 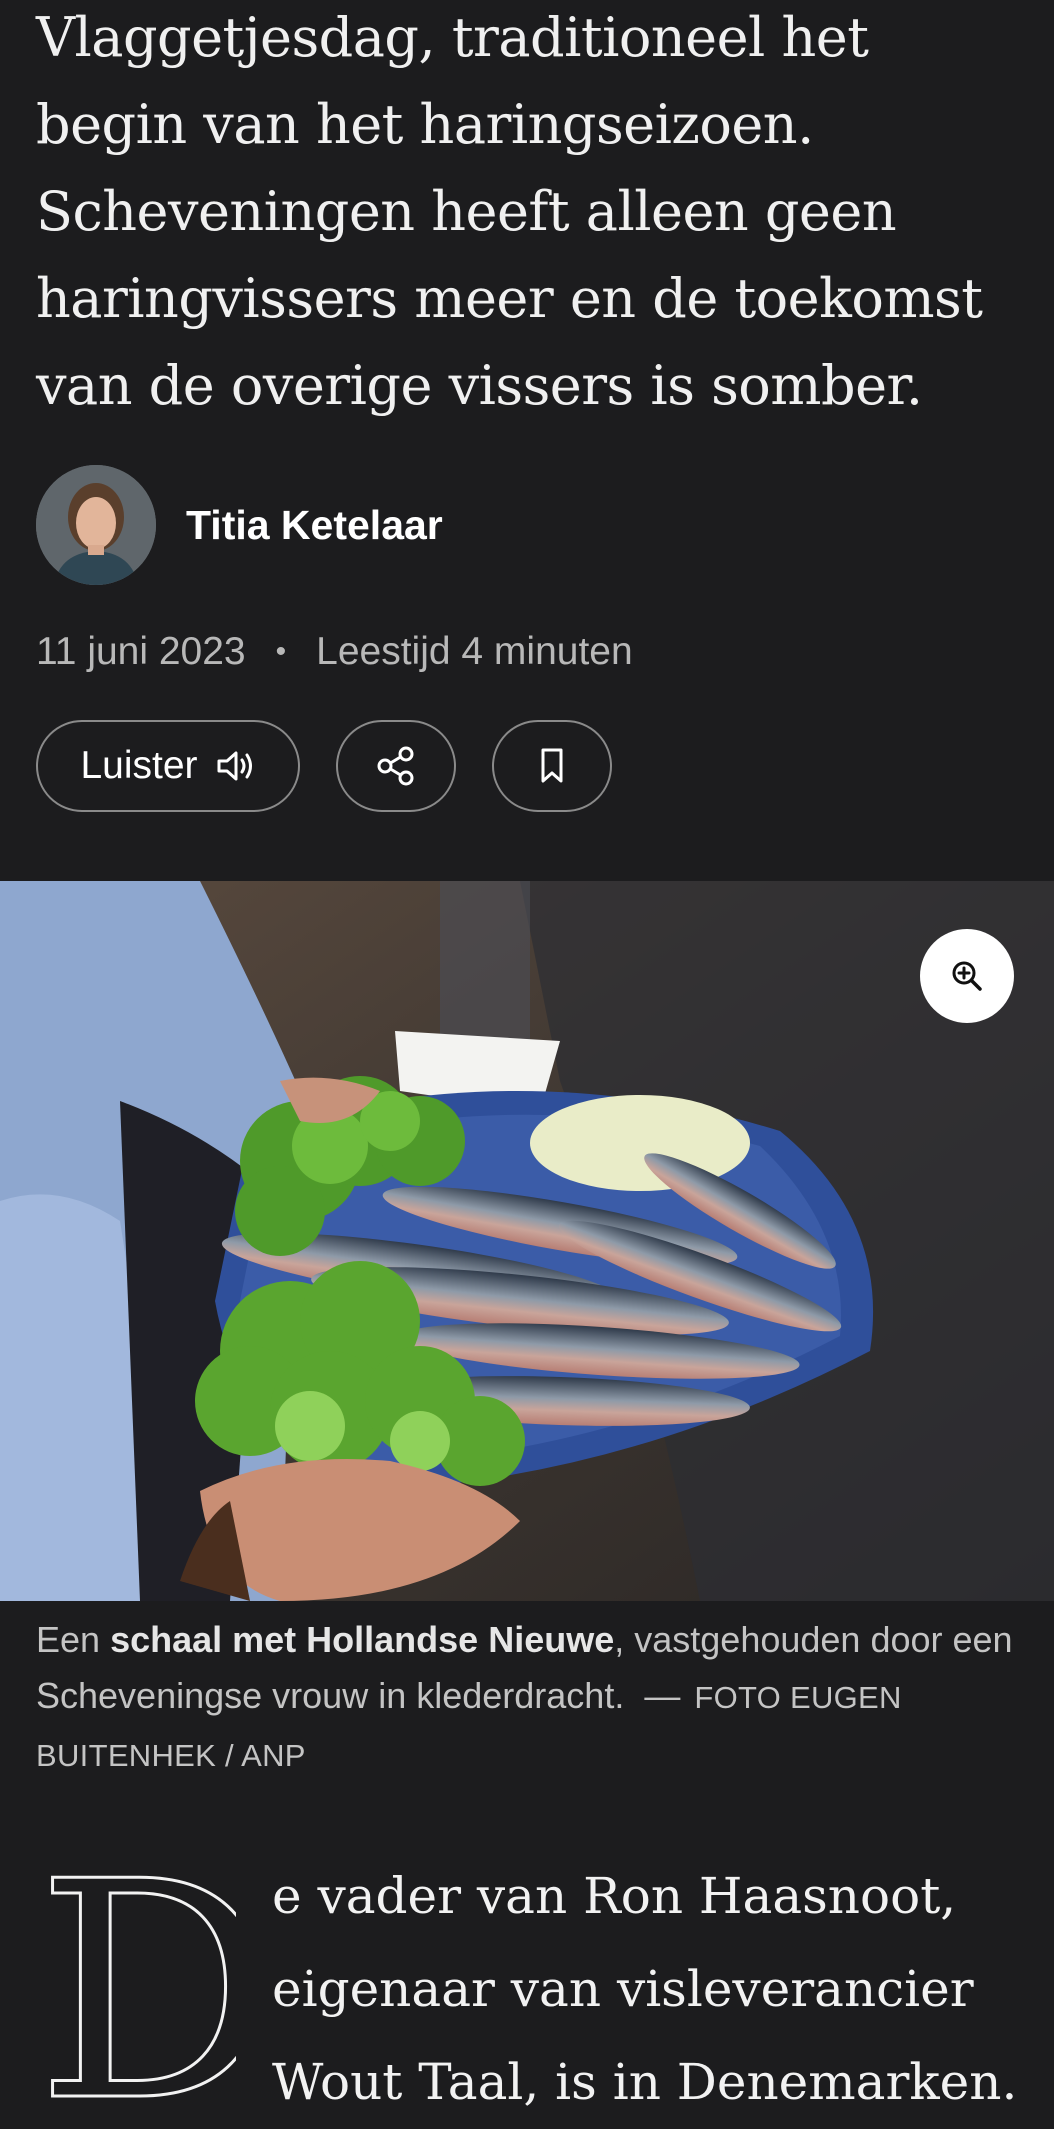 What do you see at coordinates (139, 765) in the screenshot?
I see `listen-label: Luister` at bounding box center [139, 765].